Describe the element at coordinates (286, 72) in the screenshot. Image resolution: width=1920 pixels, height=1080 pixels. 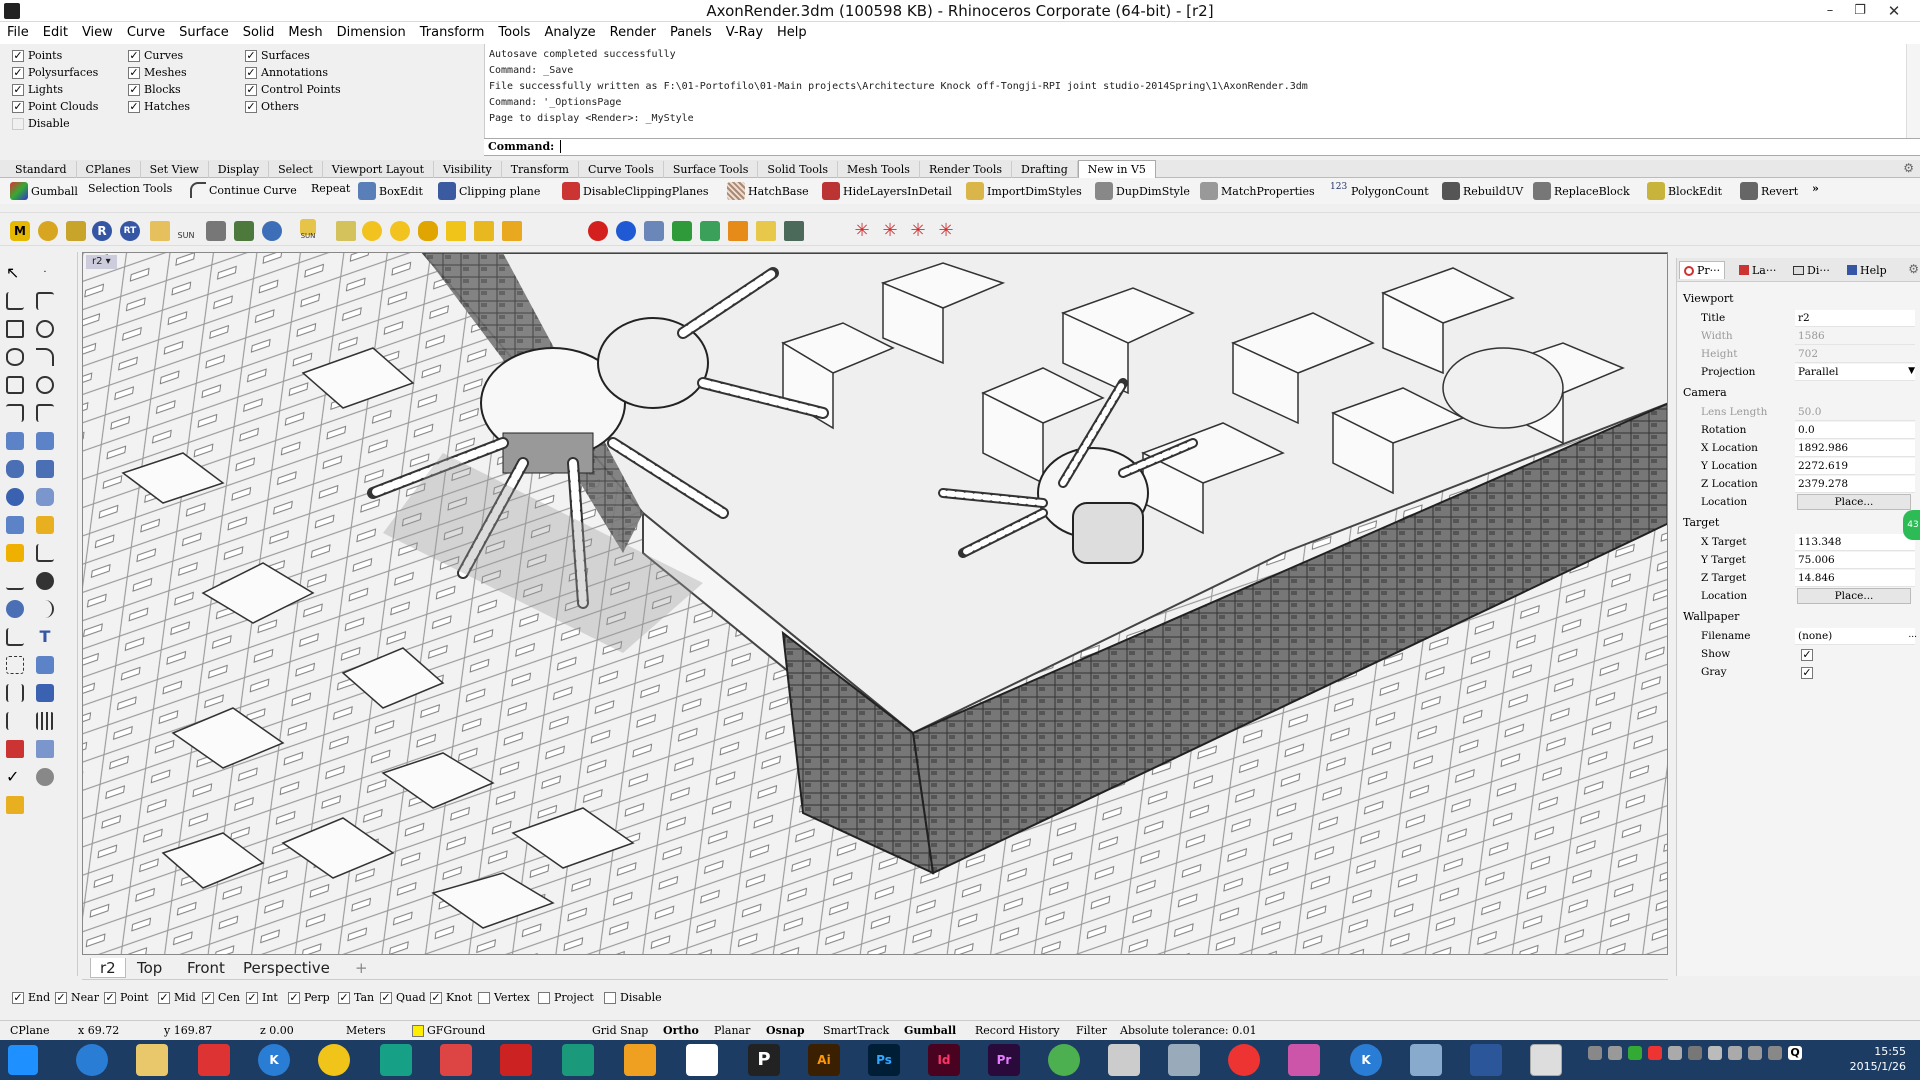
I see `filter-annotations: ✓ Annotations` at that location.